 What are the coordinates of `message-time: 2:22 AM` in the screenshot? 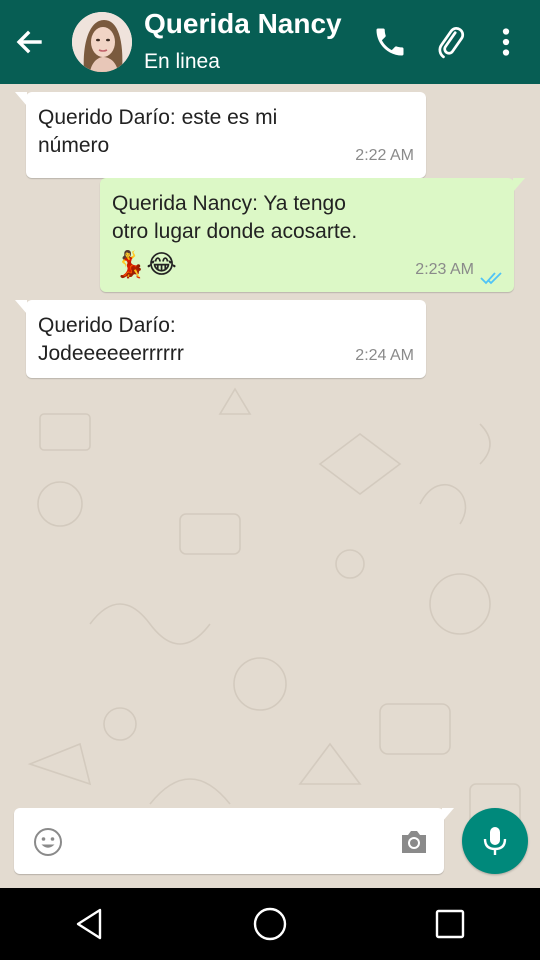 It's located at (384, 155).